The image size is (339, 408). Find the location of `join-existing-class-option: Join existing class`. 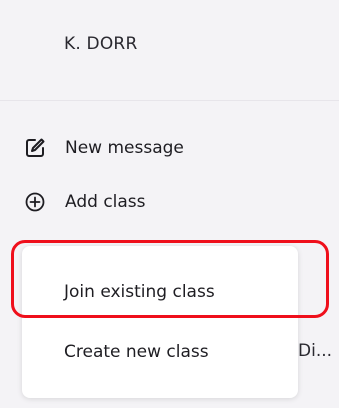

join-existing-class-option: Join existing class is located at coordinates (160, 292).